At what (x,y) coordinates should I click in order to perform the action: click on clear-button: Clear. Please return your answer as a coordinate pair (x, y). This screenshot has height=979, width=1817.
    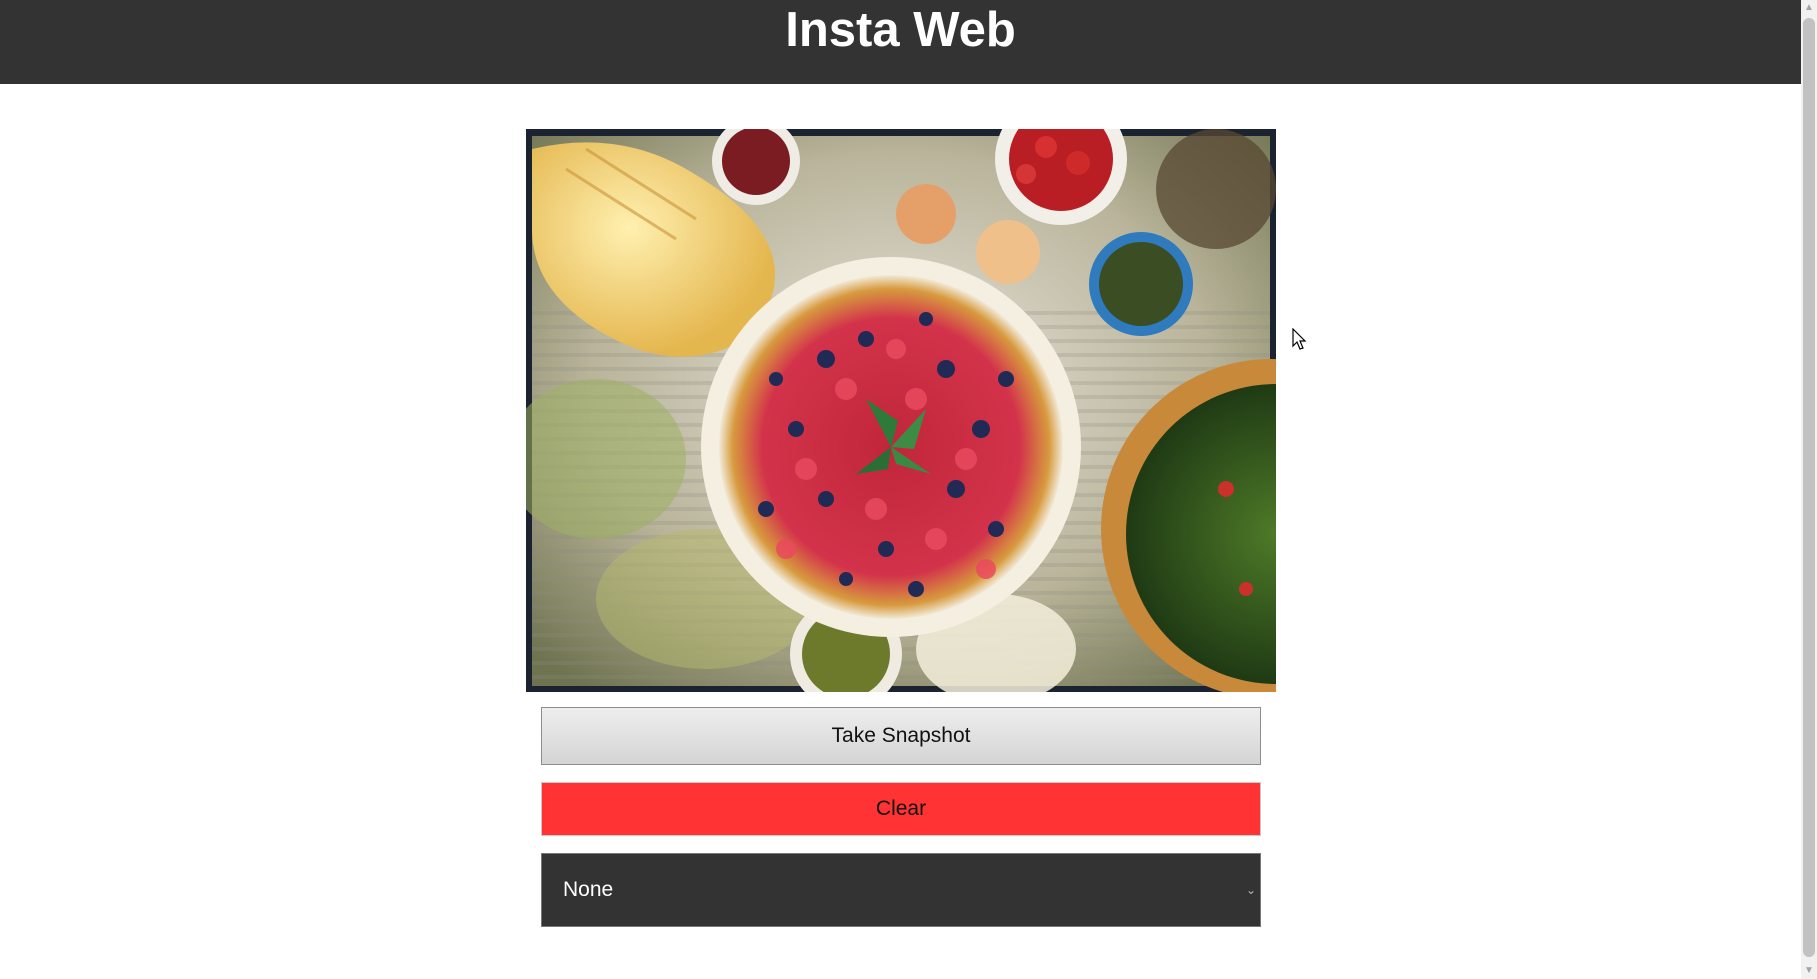
    Looking at the image, I should click on (901, 809).